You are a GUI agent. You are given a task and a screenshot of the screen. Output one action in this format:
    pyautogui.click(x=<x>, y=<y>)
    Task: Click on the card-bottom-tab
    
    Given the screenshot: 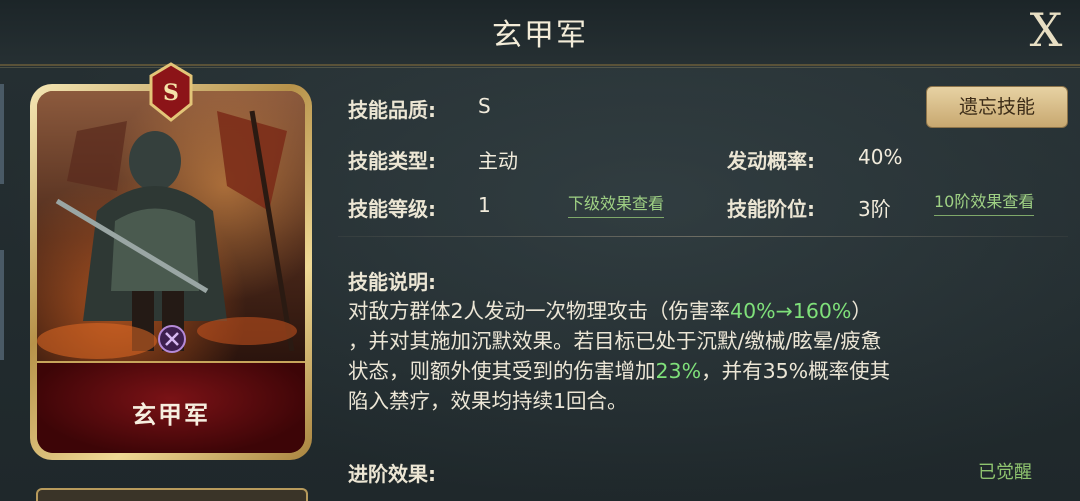 What is the action you would take?
    pyautogui.click(x=172, y=494)
    